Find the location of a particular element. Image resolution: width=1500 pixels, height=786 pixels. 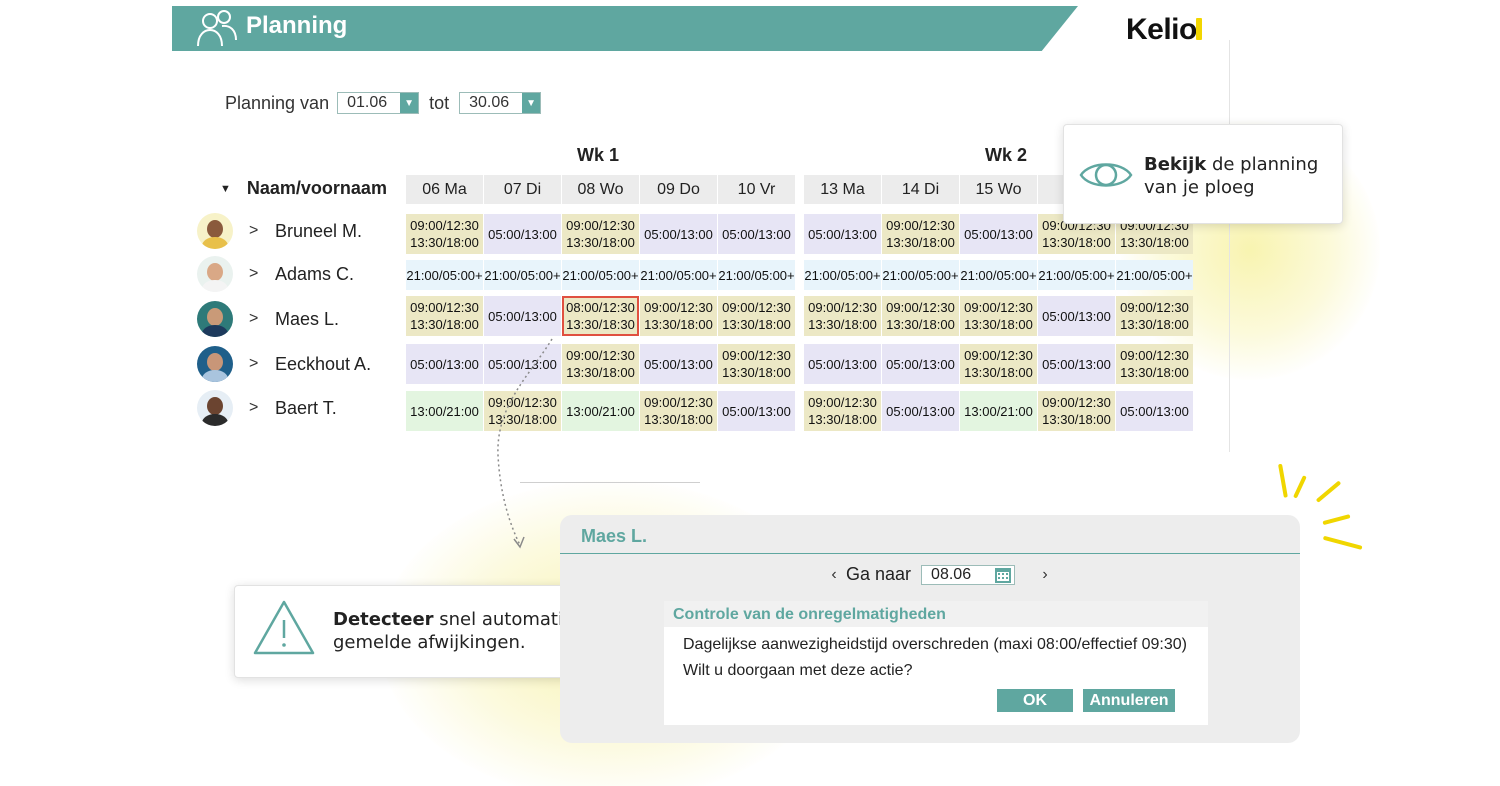

shift-time: 13:00/21:00 is located at coordinates (600, 411).